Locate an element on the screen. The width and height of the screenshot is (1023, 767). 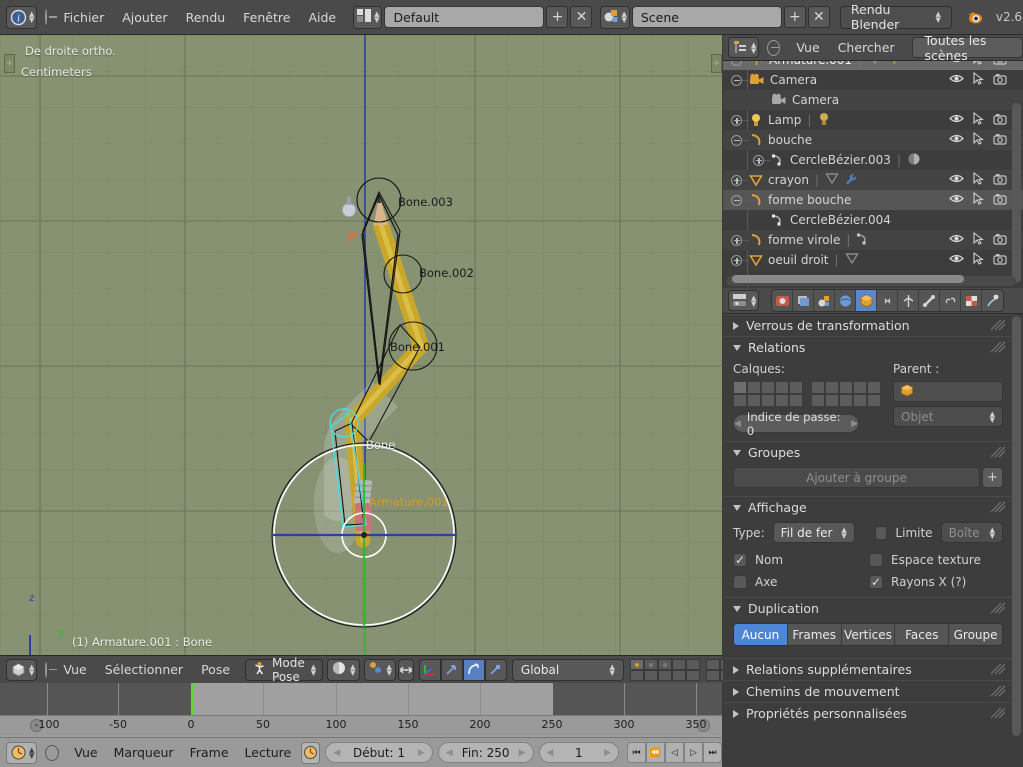
outliner-row: Lamp | is located at coordinates (873, 120).